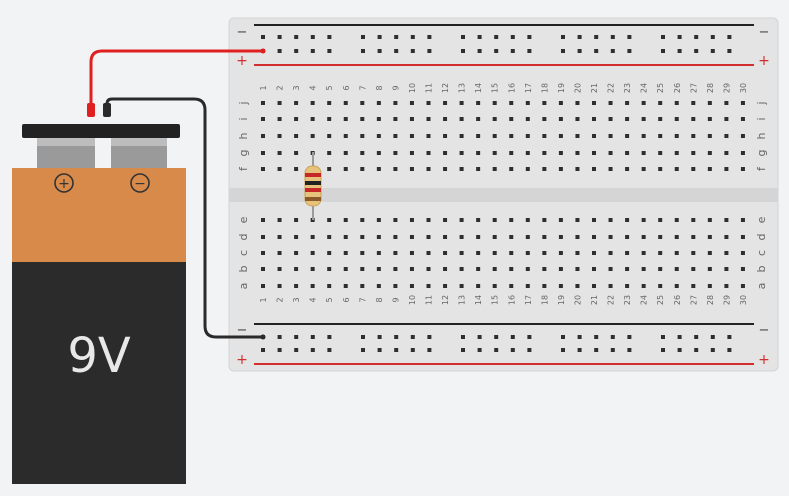 This screenshot has width=789, height=496. Describe the element at coordinates (445, 237) in the screenshot. I see `hole-d12` at that location.